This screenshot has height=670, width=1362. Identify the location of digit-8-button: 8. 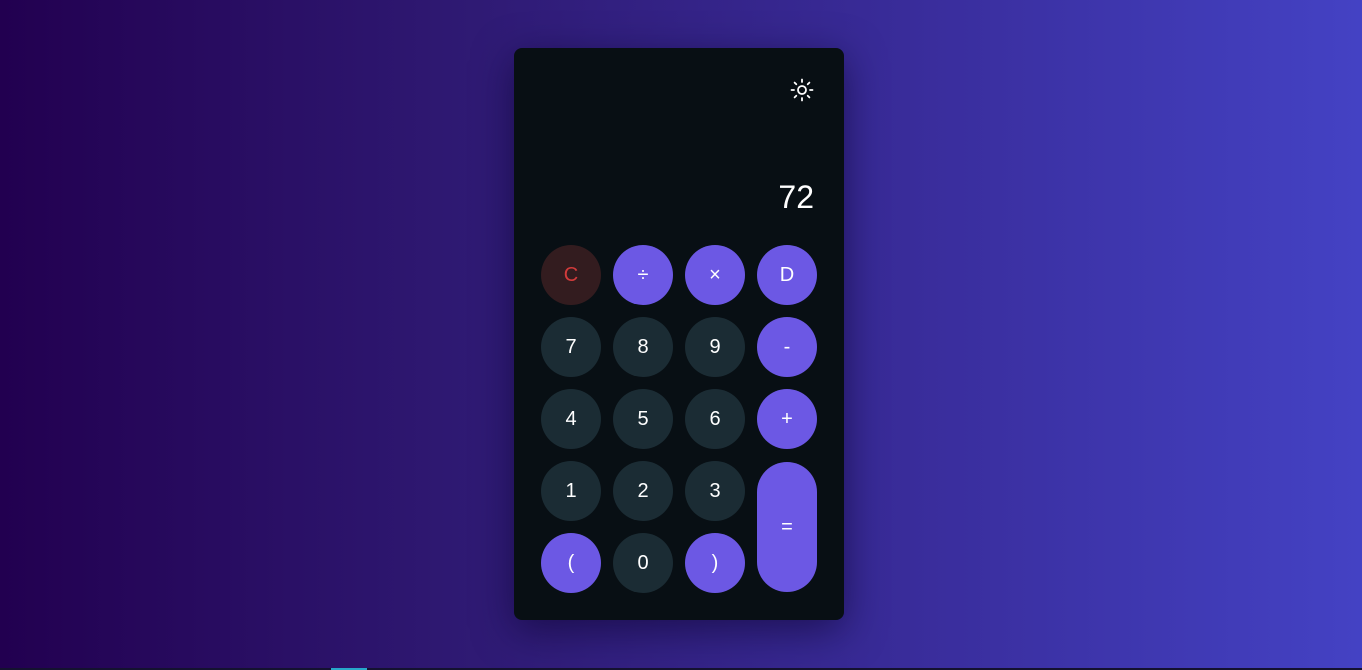
(643, 347).